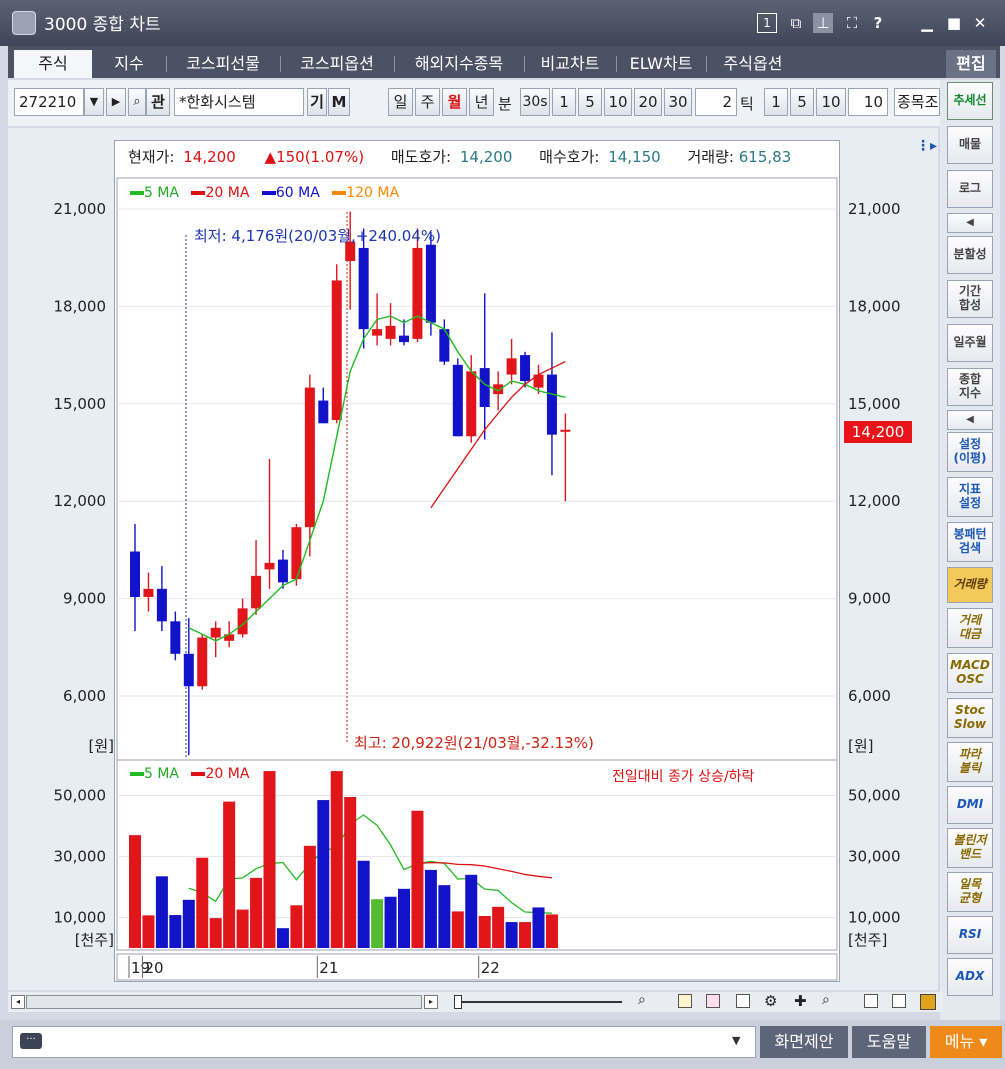  Describe the element at coordinates (80, 501) in the screenshot. I see `price-tick-left: 12,000` at that location.